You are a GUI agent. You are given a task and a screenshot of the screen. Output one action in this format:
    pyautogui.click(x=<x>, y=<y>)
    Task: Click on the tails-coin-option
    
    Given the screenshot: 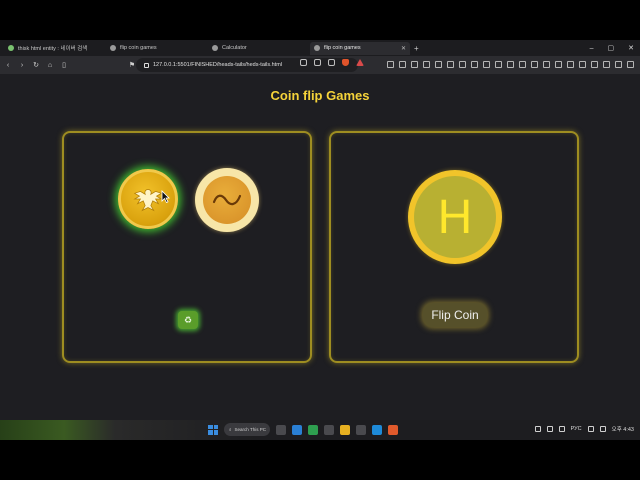 What is the action you would take?
    pyautogui.click(x=227, y=200)
    